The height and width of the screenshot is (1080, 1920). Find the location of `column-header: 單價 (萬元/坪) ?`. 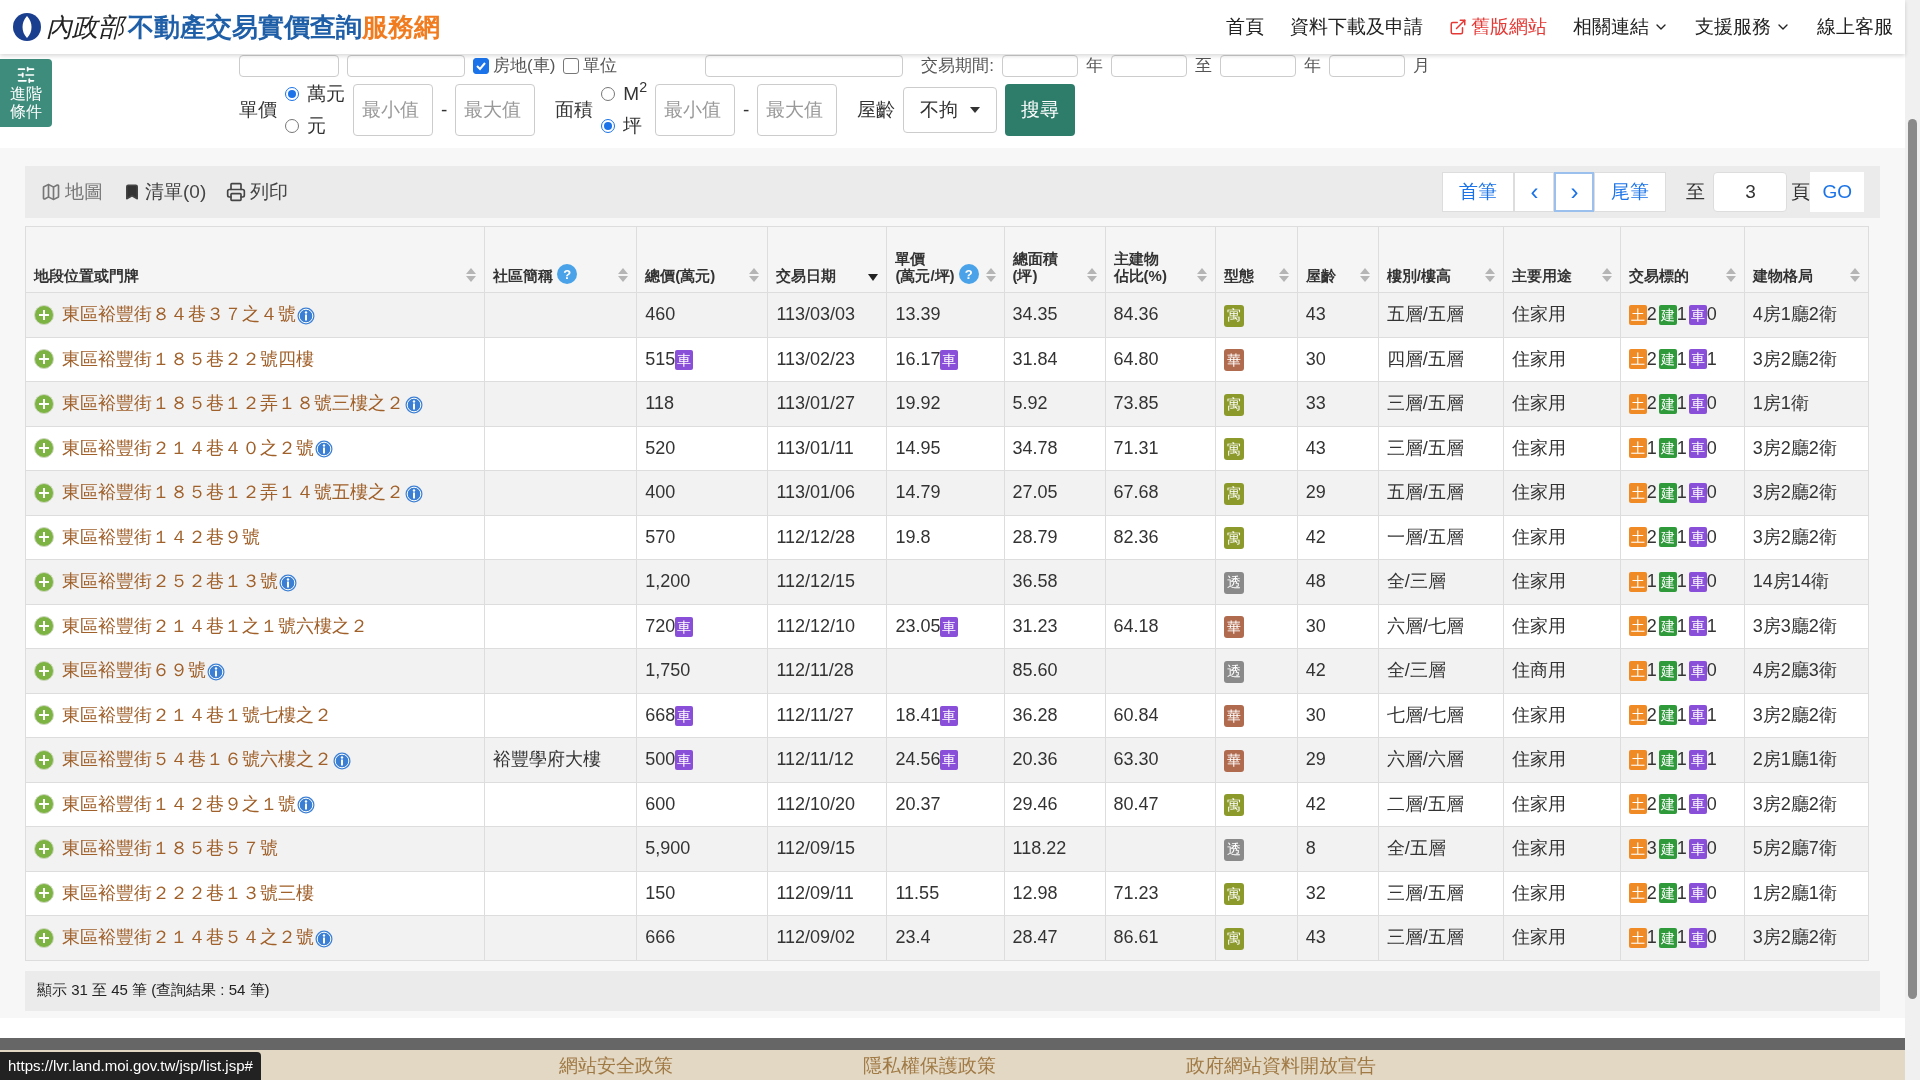

column-header: 單價 (萬元/坪) ? is located at coordinates (945, 259).